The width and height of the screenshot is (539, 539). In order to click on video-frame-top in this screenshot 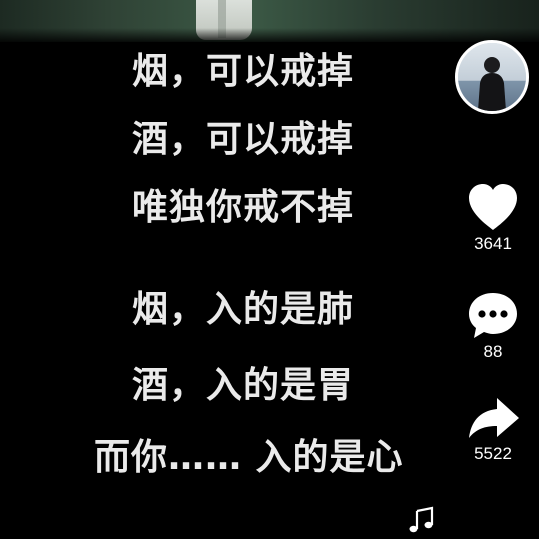, I will do `click(269, 21)`.